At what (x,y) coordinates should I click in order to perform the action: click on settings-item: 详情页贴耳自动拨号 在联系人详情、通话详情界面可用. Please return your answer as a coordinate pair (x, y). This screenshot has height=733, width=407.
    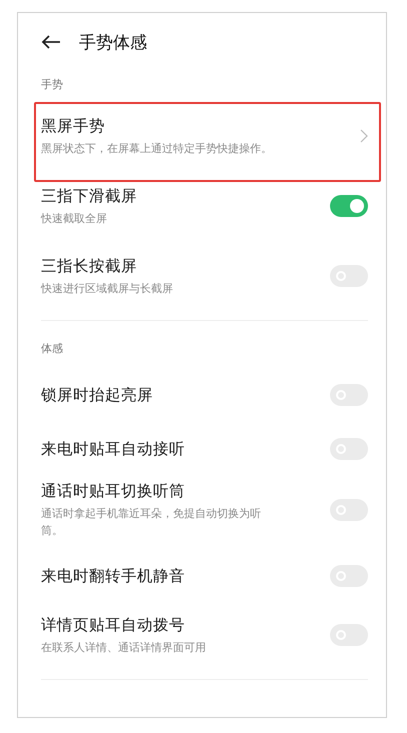
    Looking at the image, I should click on (204, 638).